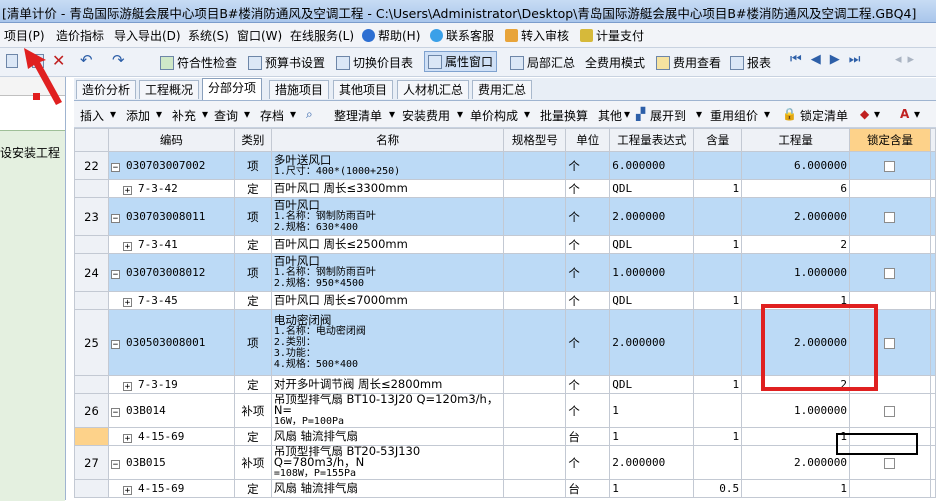 Image resolution: width=936 pixels, height=501 pixels. What do you see at coordinates (588, 140) in the screenshot?
I see `header-unit: 单位` at bounding box center [588, 140].